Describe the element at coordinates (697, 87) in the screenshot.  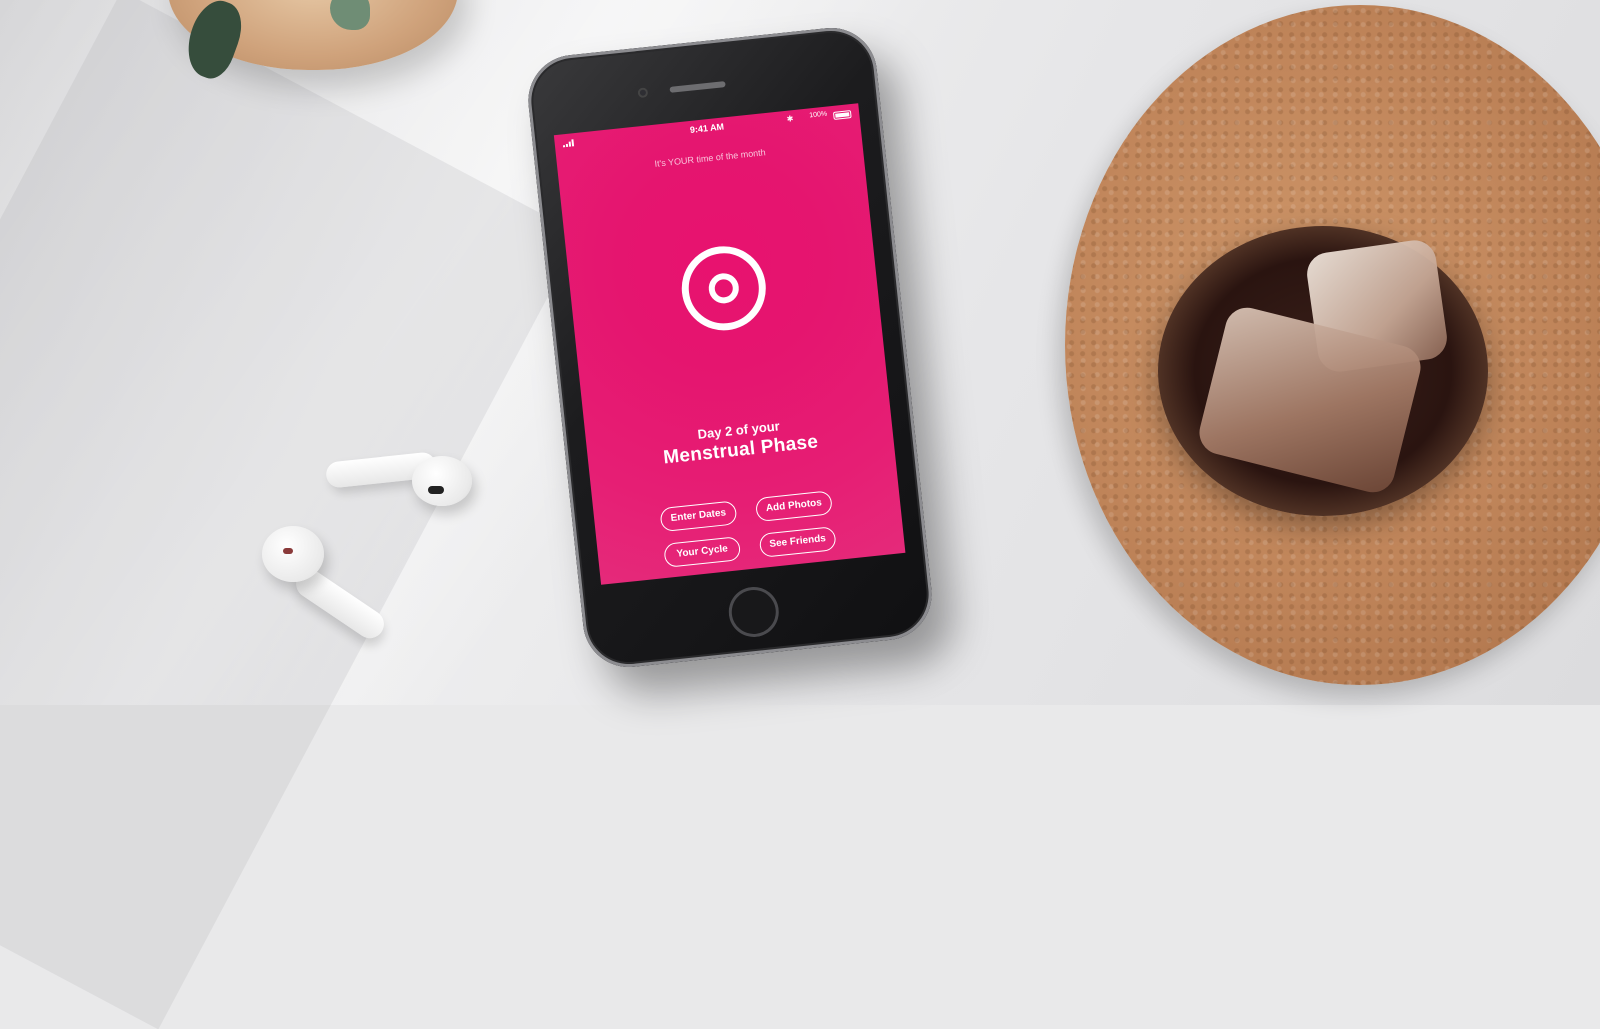
I see `earpiece-speaker` at that location.